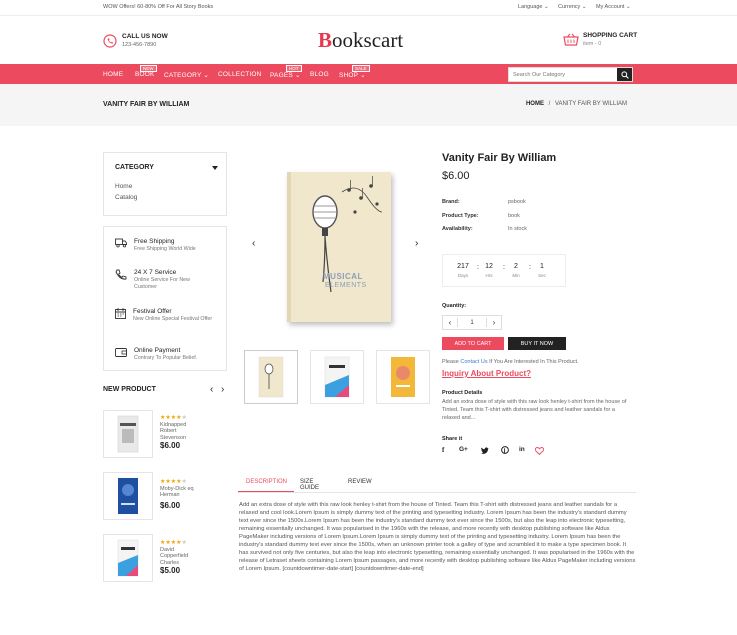 The width and height of the screenshot is (737, 635). I want to click on brand-label: Brand:, so click(451, 202).